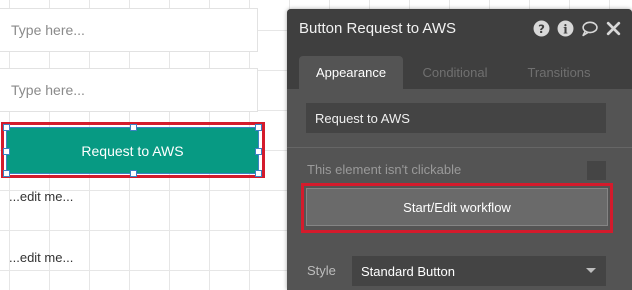  I want to click on style-dropdown: Standard Button, so click(479, 271).